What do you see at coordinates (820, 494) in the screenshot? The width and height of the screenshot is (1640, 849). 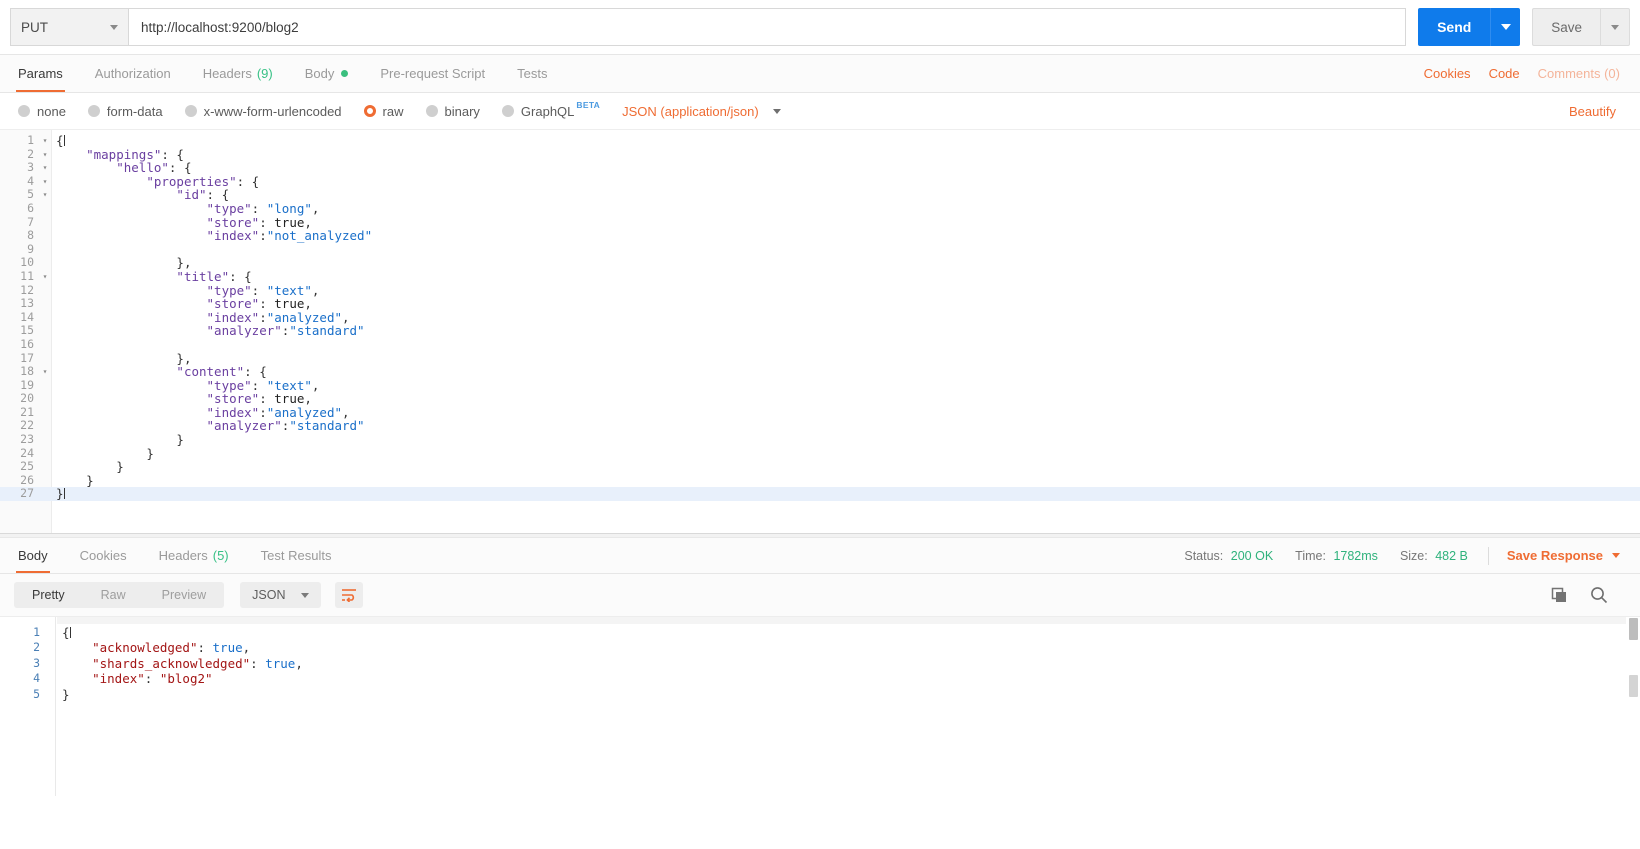 I see `code-line: 27}` at bounding box center [820, 494].